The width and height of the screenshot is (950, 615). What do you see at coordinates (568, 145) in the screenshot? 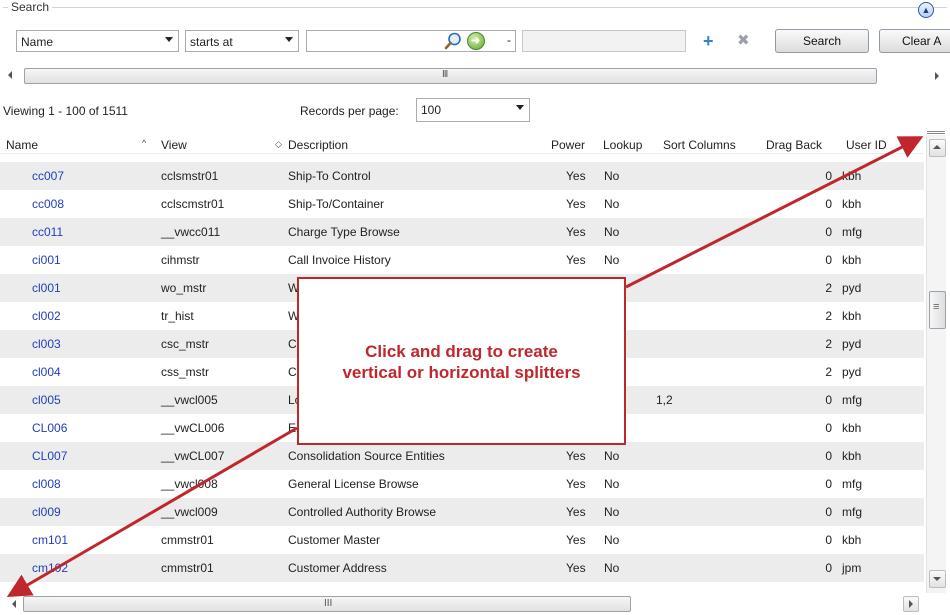
I see `column-header-power: Power` at bounding box center [568, 145].